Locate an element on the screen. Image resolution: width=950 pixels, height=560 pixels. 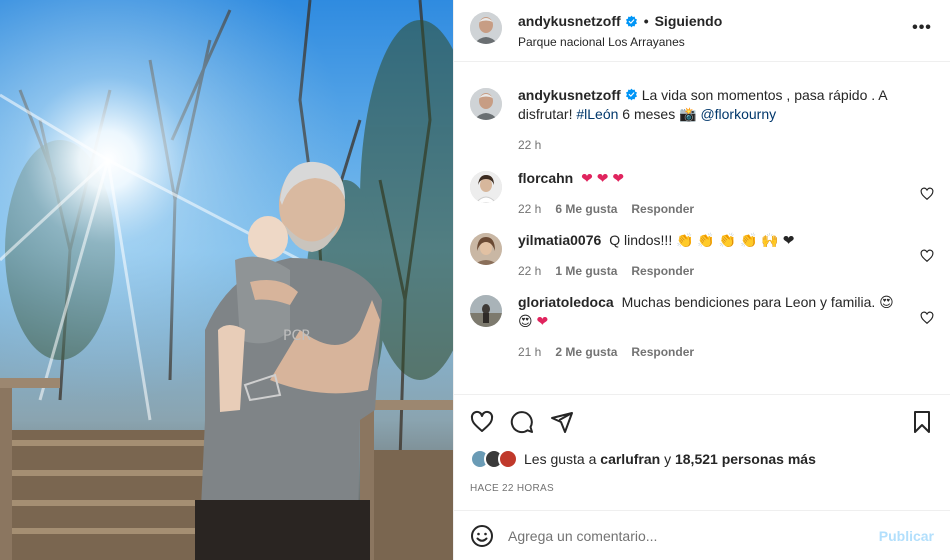
post-timestamp: HACE 22 HORAS is located at coordinates (702, 488).